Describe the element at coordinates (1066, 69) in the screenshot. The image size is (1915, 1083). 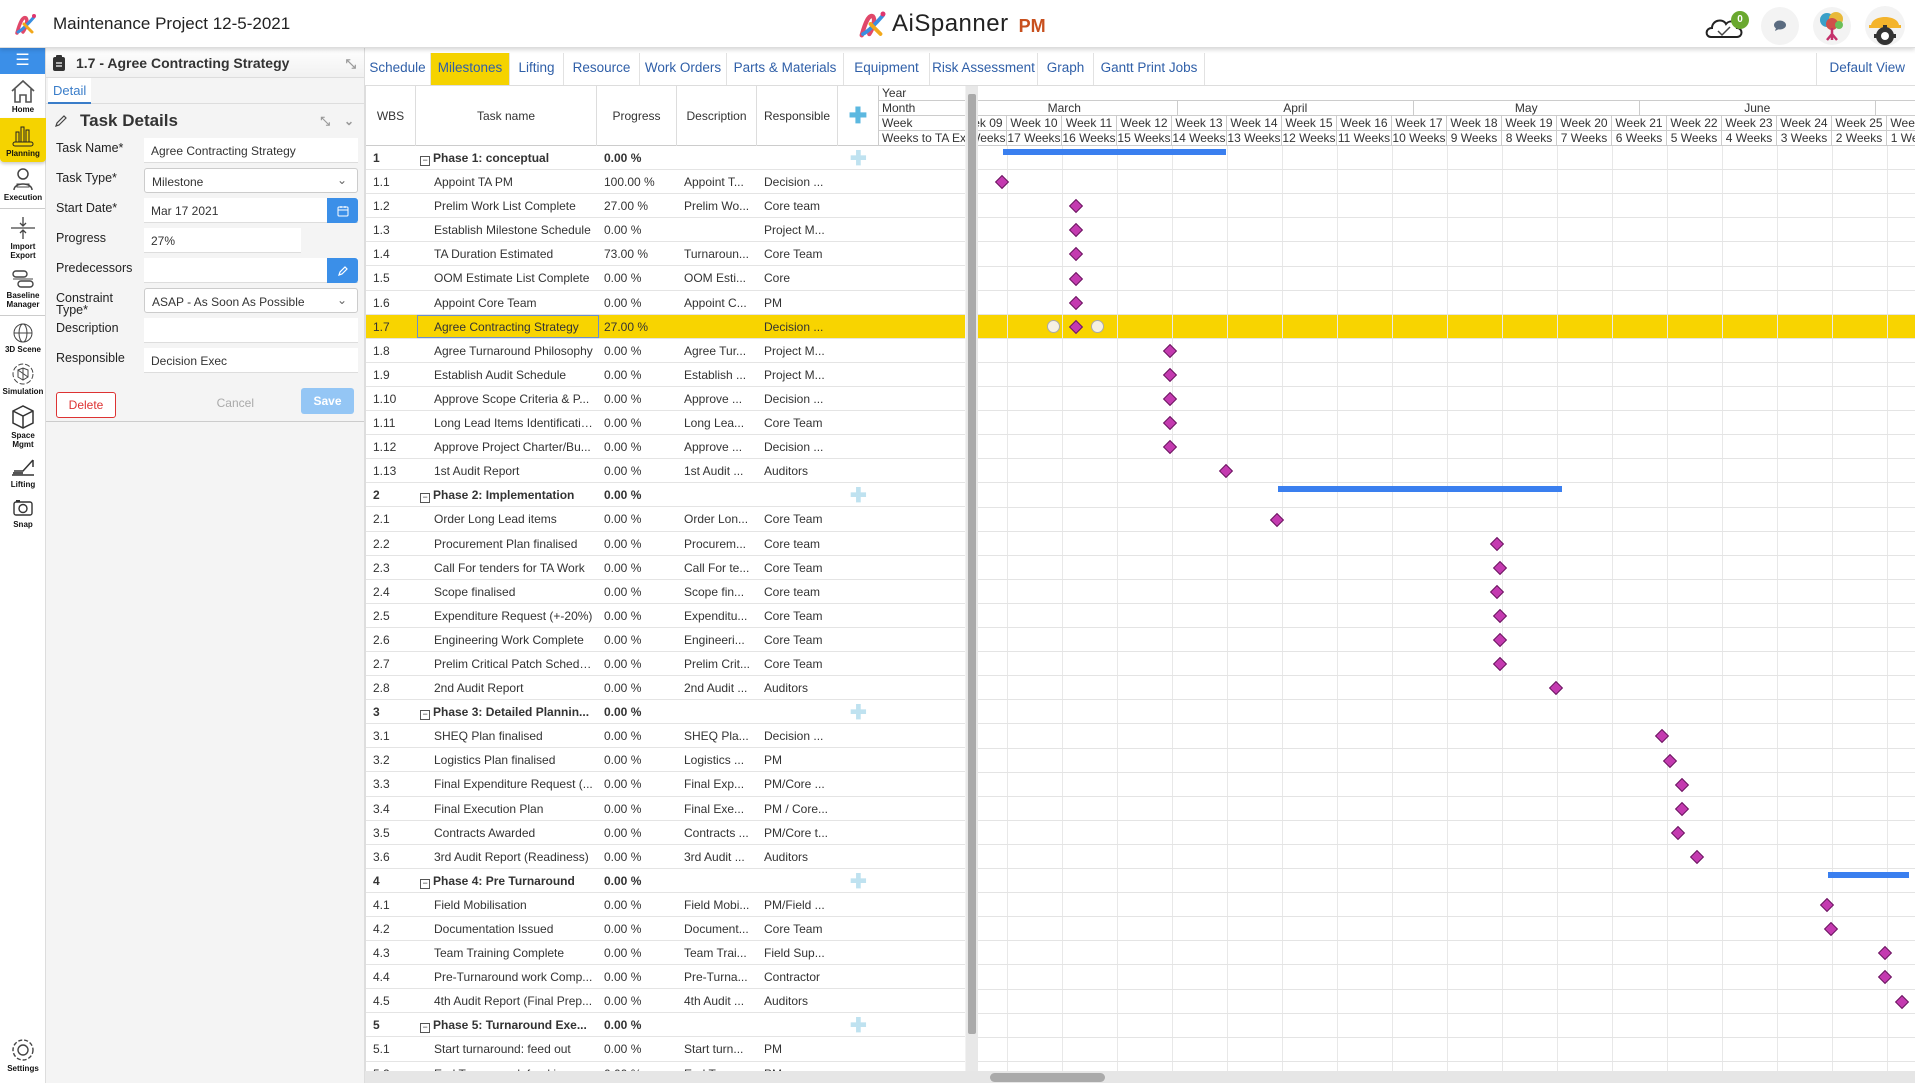
I see `tab-graph: Graph` at that location.